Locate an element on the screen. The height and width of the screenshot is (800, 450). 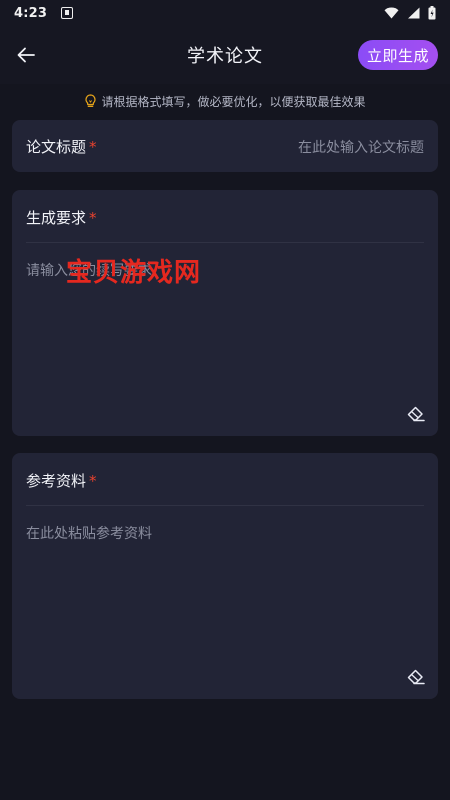
format-tip: 请根据格式填写，做必要优化，以便获取最佳效果 is located at coordinates (225, 101).